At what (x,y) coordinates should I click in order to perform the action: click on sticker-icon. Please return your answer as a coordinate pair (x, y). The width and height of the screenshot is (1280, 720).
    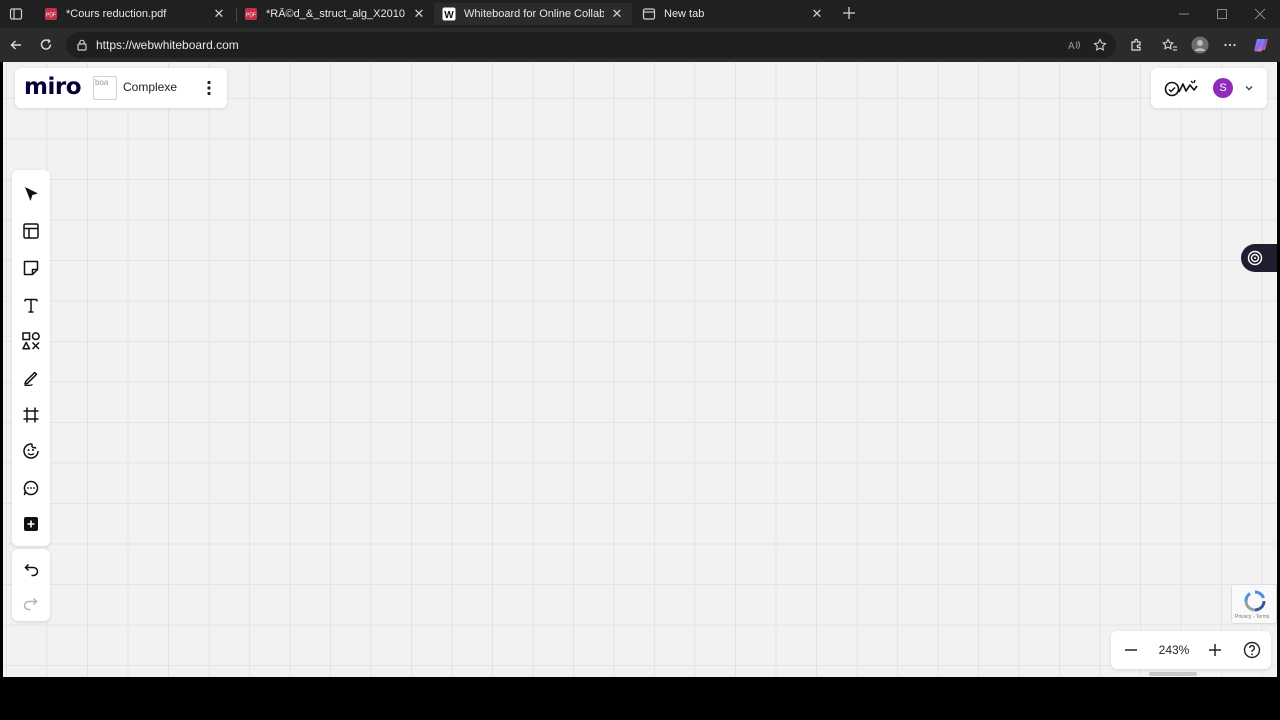
    Looking at the image, I should click on (31, 451).